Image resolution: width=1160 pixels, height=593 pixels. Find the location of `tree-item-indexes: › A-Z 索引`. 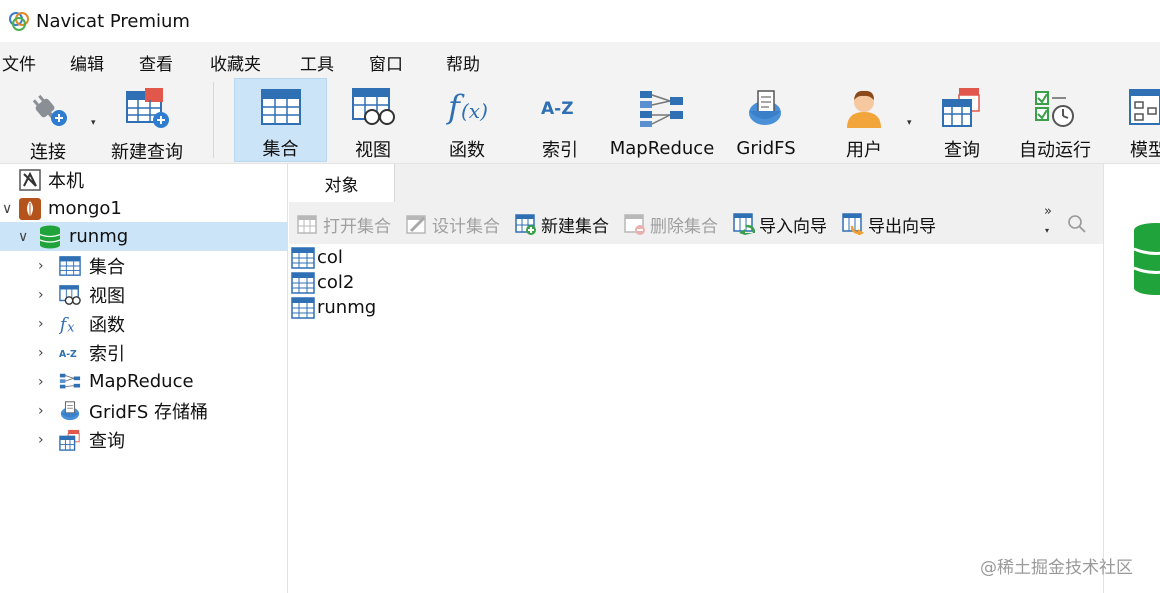

tree-item-indexes: › A-Z 索引 is located at coordinates (144, 352).